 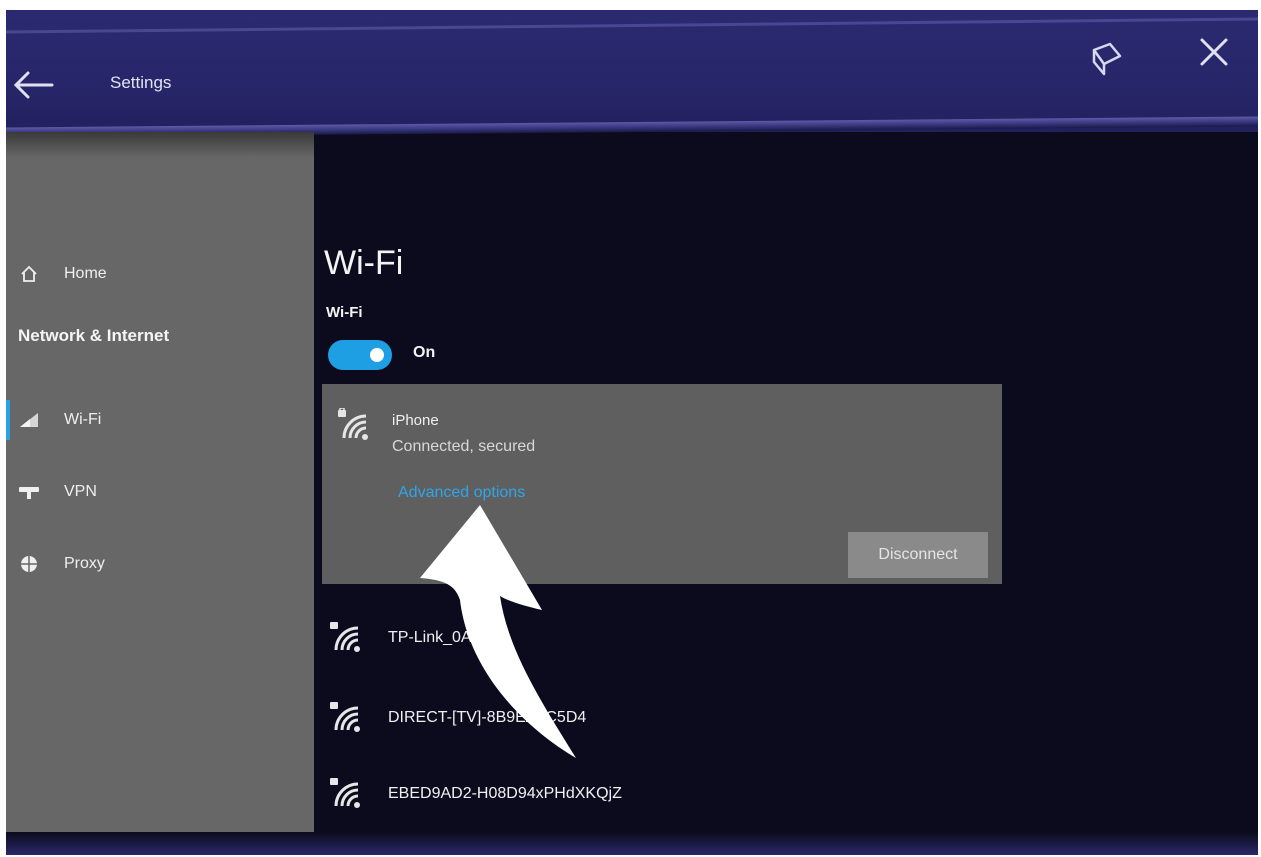 What do you see at coordinates (648, 718) in the screenshot?
I see `network-list-item: DIRECT-[TV]-8B9EA0C5D4` at bounding box center [648, 718].